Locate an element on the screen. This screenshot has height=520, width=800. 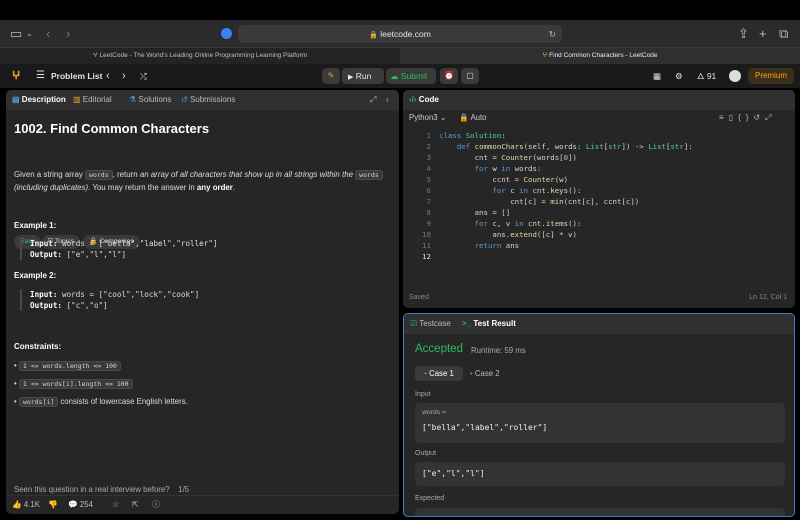
tab-editorial: ▥ Editorial is located at coordinates (92, 100).